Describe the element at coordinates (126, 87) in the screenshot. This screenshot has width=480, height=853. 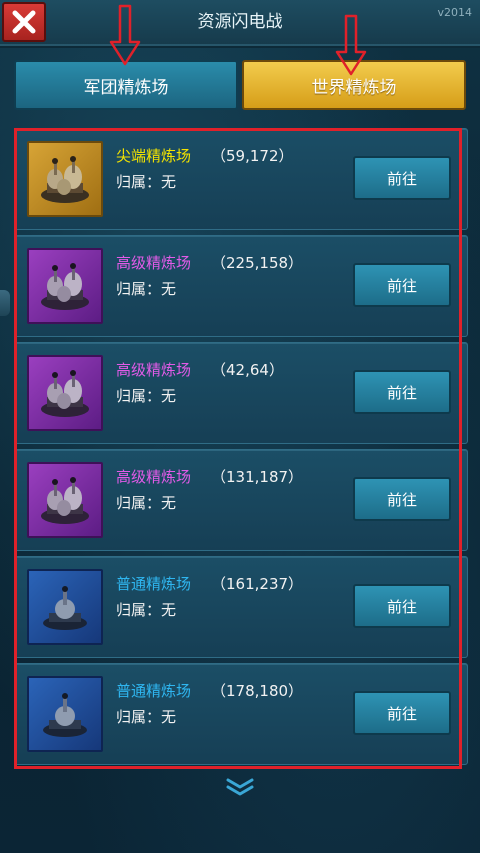
I see `tab-army-label: 军团精炼场` at that location.